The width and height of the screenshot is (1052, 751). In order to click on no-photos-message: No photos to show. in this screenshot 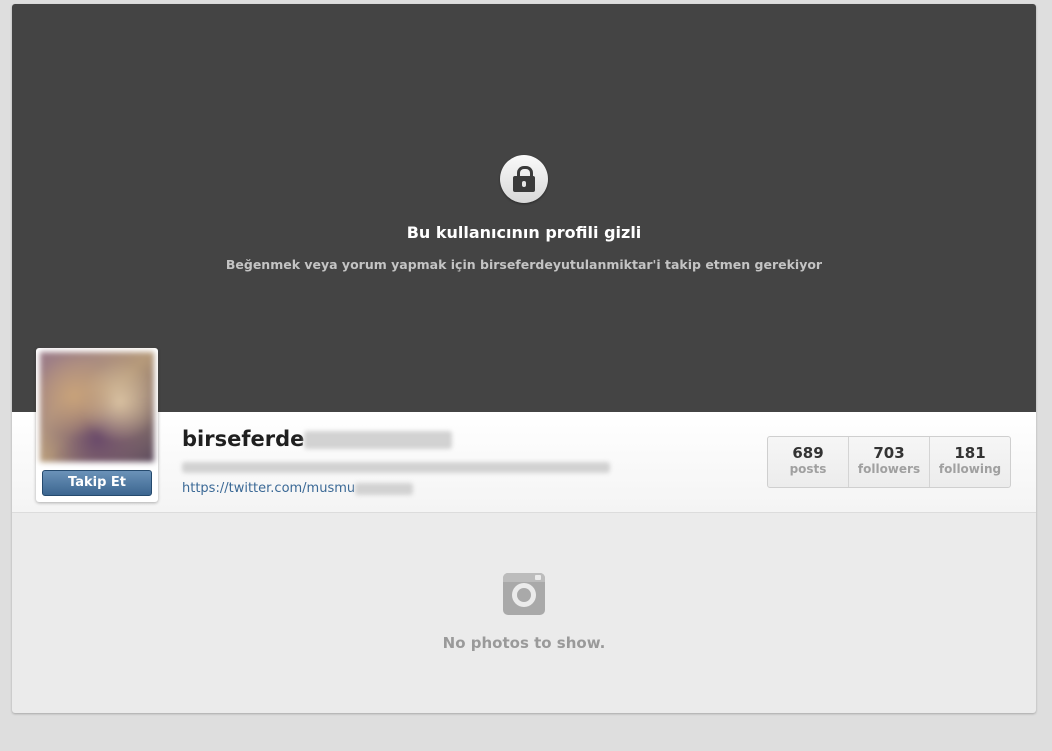, I will do `click(524, 643)`.